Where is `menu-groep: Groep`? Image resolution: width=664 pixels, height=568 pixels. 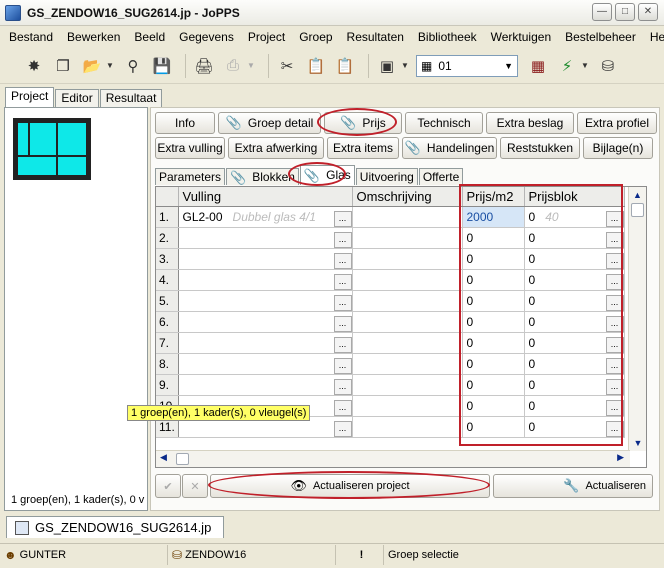
menu-groep: Groep is located at coordinates (315, 37).